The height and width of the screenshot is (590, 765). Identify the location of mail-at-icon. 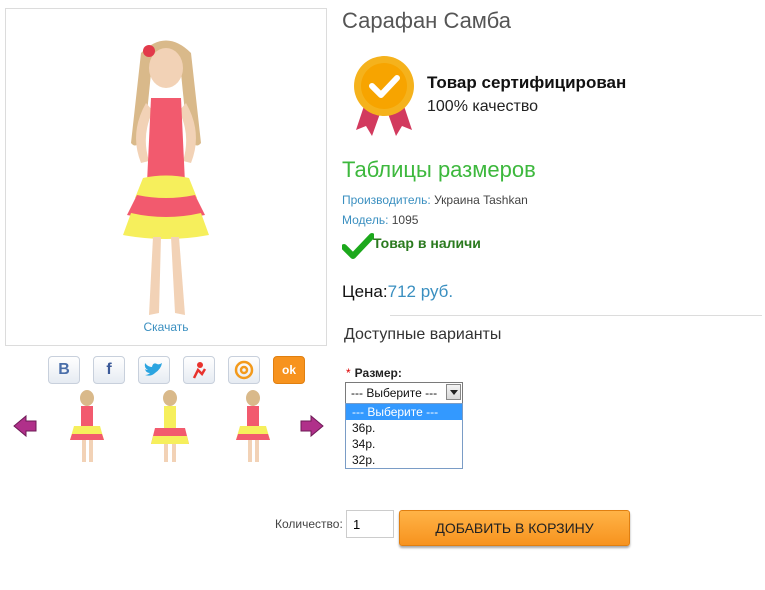
(244, 370).